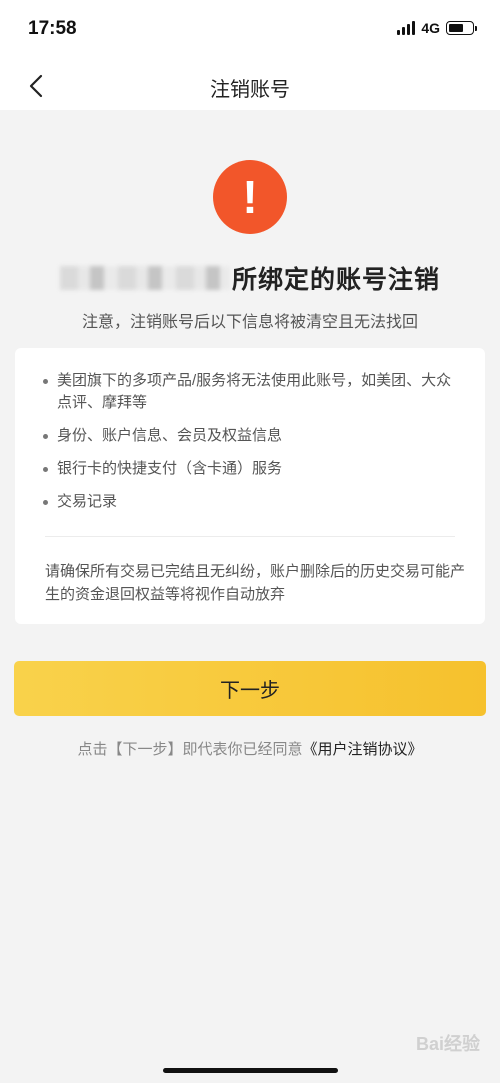  What do you see at coordinates (251, 392) in the screenshot?
I see `list-item: 美团旗下的多项产品/服务将无法使用此账号，如美团、大众点评、摩拜等` at bounding box center [251, 392].